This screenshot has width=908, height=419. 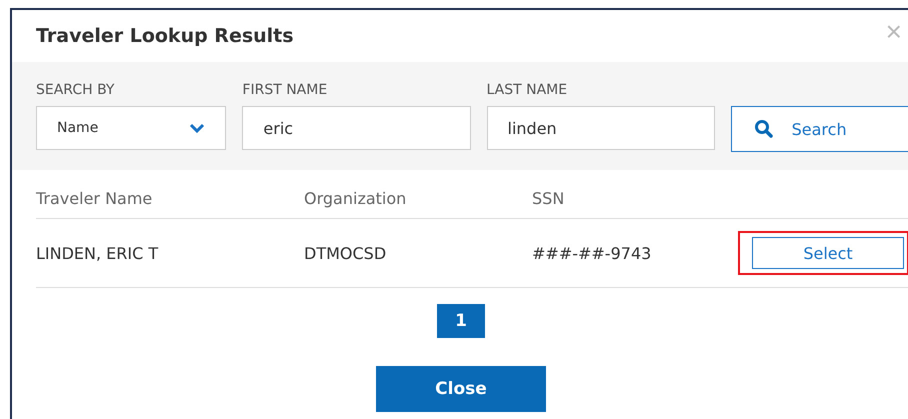 I want to click on dialog-title: Traveler Lookup Results, so click(x=165, y=36).